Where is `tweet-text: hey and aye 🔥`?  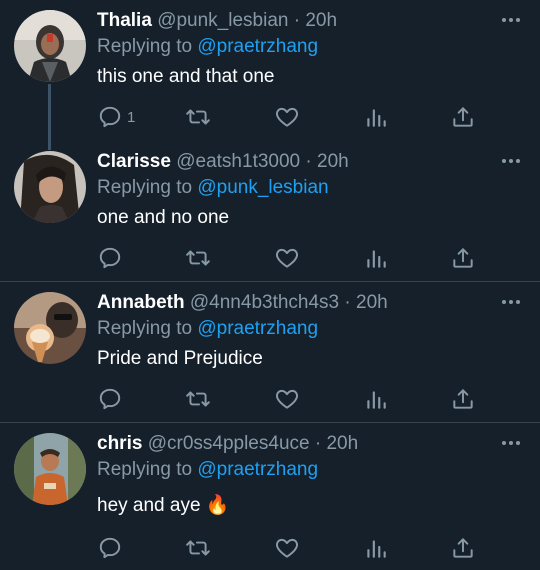 tweet-text: hey and aye 🔥 is located at coordinates (163, 505).